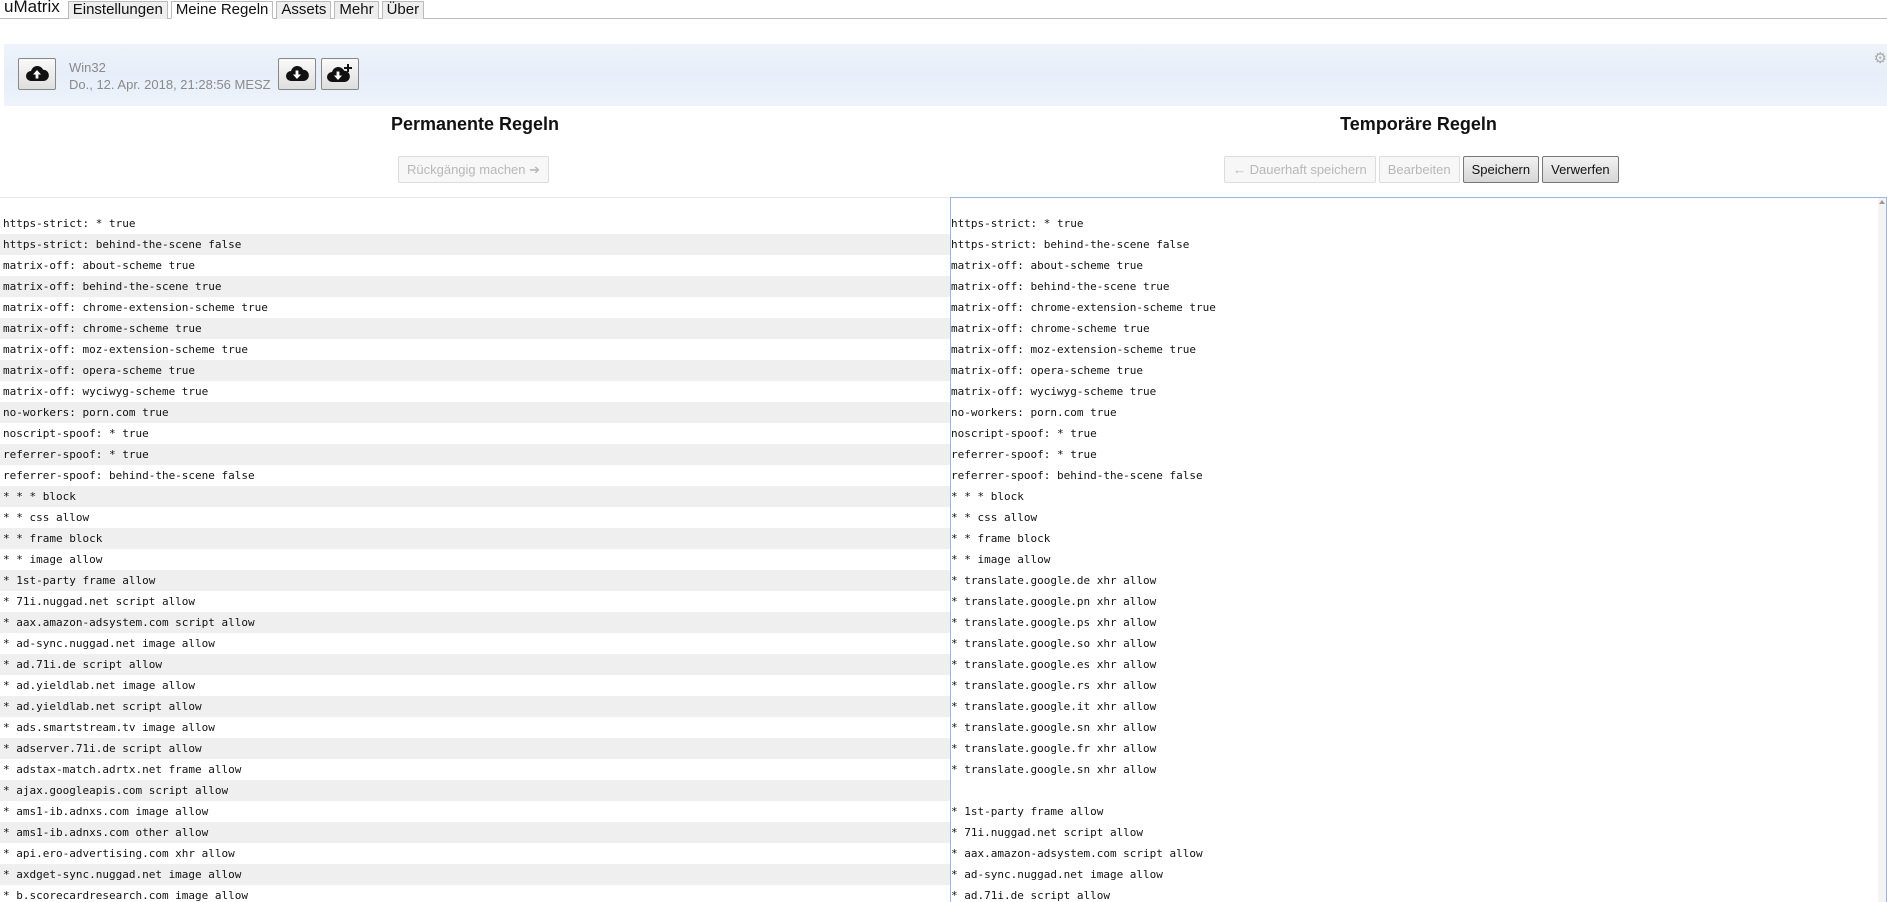 The height and width of the screenshot is (902, 1887). I want to click on tab-mehr: Mehr, so click(356, 10).